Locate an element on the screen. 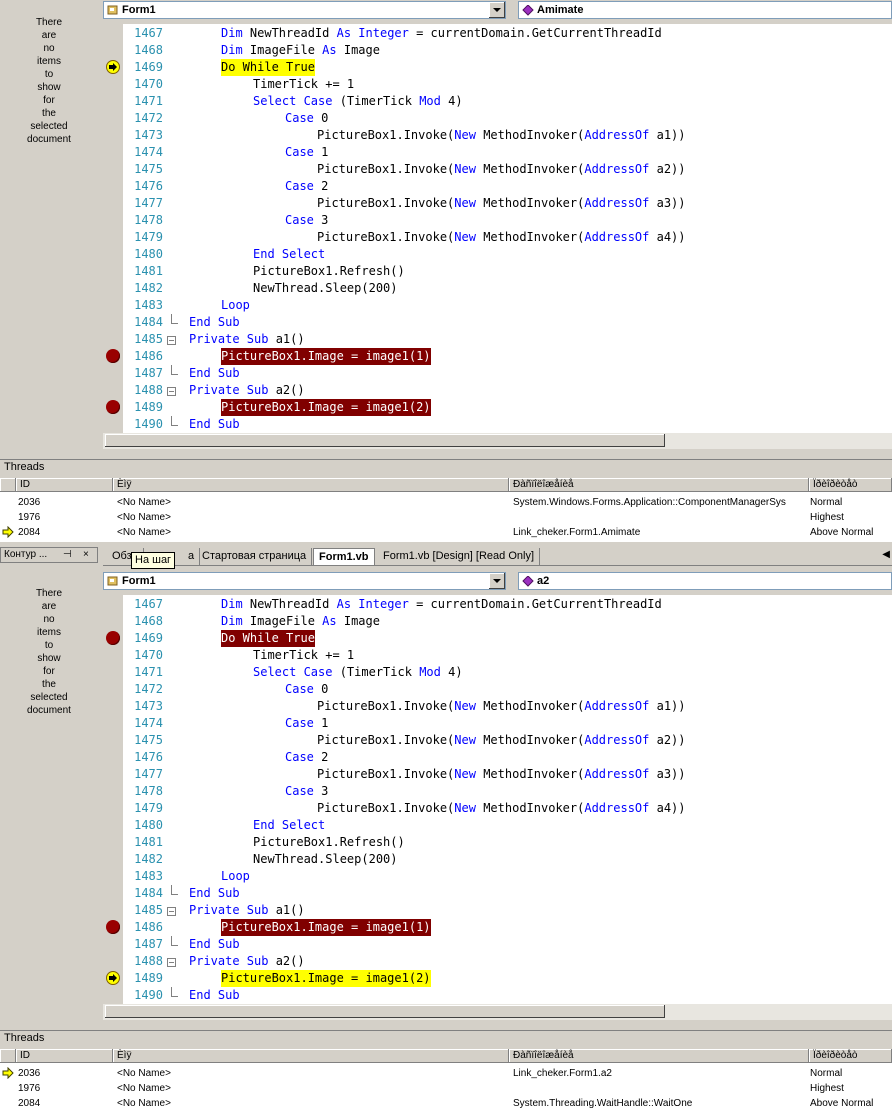 This screenshot has width=892, height=1112. thread-cell-location: Link_cheker.Form1.Amimate is located at coordinates (657, 532).